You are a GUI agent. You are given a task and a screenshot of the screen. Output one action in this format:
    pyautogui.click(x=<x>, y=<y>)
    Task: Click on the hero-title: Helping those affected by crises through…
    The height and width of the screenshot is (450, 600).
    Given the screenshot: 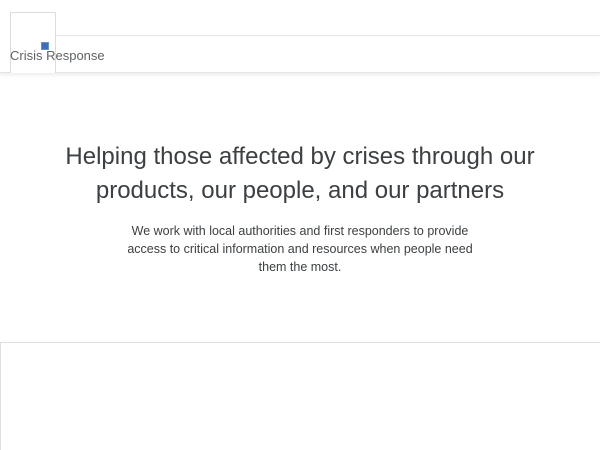 What is the action you would take?
    pyautogui.click(x=300, y=173)
    